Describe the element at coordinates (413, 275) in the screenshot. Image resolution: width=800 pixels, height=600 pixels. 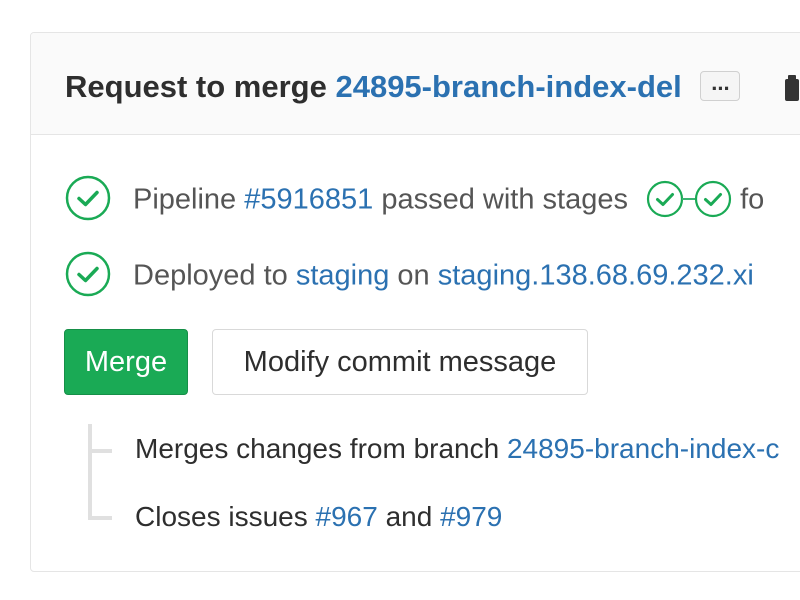
I see `deploy-on: on` at that location.